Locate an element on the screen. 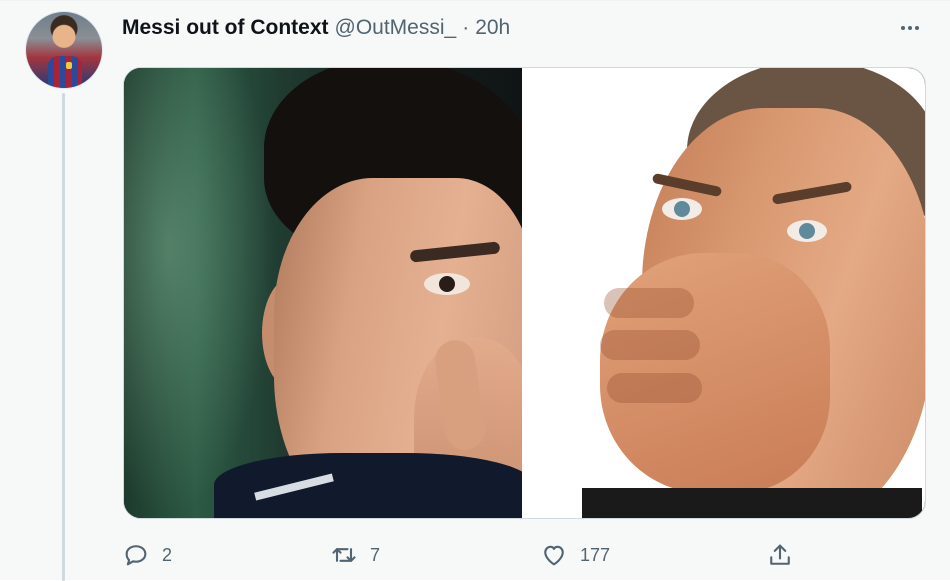 This screenshot has height=581, width=950. author-avatar is located at coordinates (64, 50).